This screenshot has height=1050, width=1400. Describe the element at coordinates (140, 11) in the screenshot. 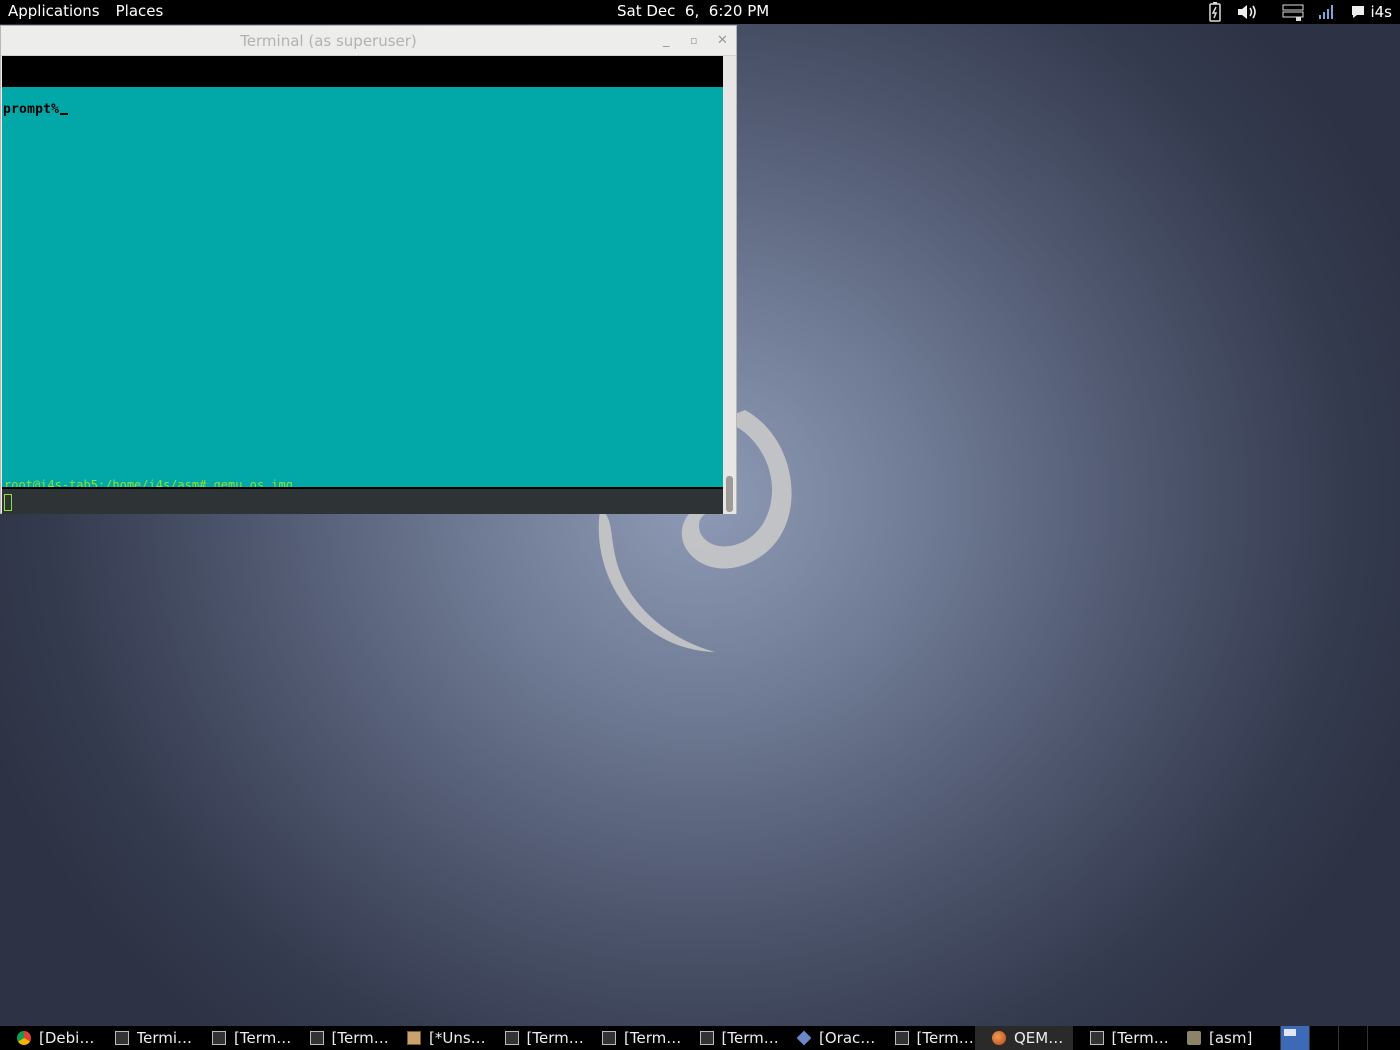

I see `places-menu: Places` at that location.